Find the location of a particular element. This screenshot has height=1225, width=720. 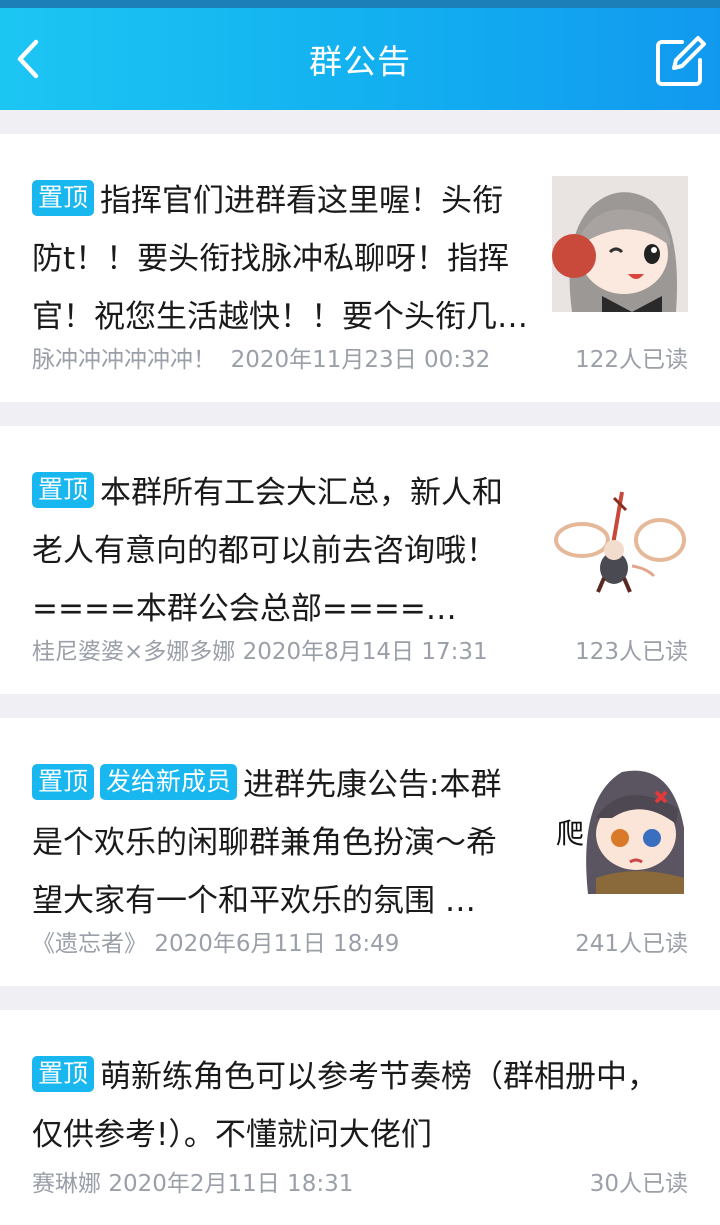

announcement-text: 置顶 萌新练角色可以参考节奏榜（群相册中， 仅供参考!）。不懂就问大佬们 is located at coordinates (360, 1106).